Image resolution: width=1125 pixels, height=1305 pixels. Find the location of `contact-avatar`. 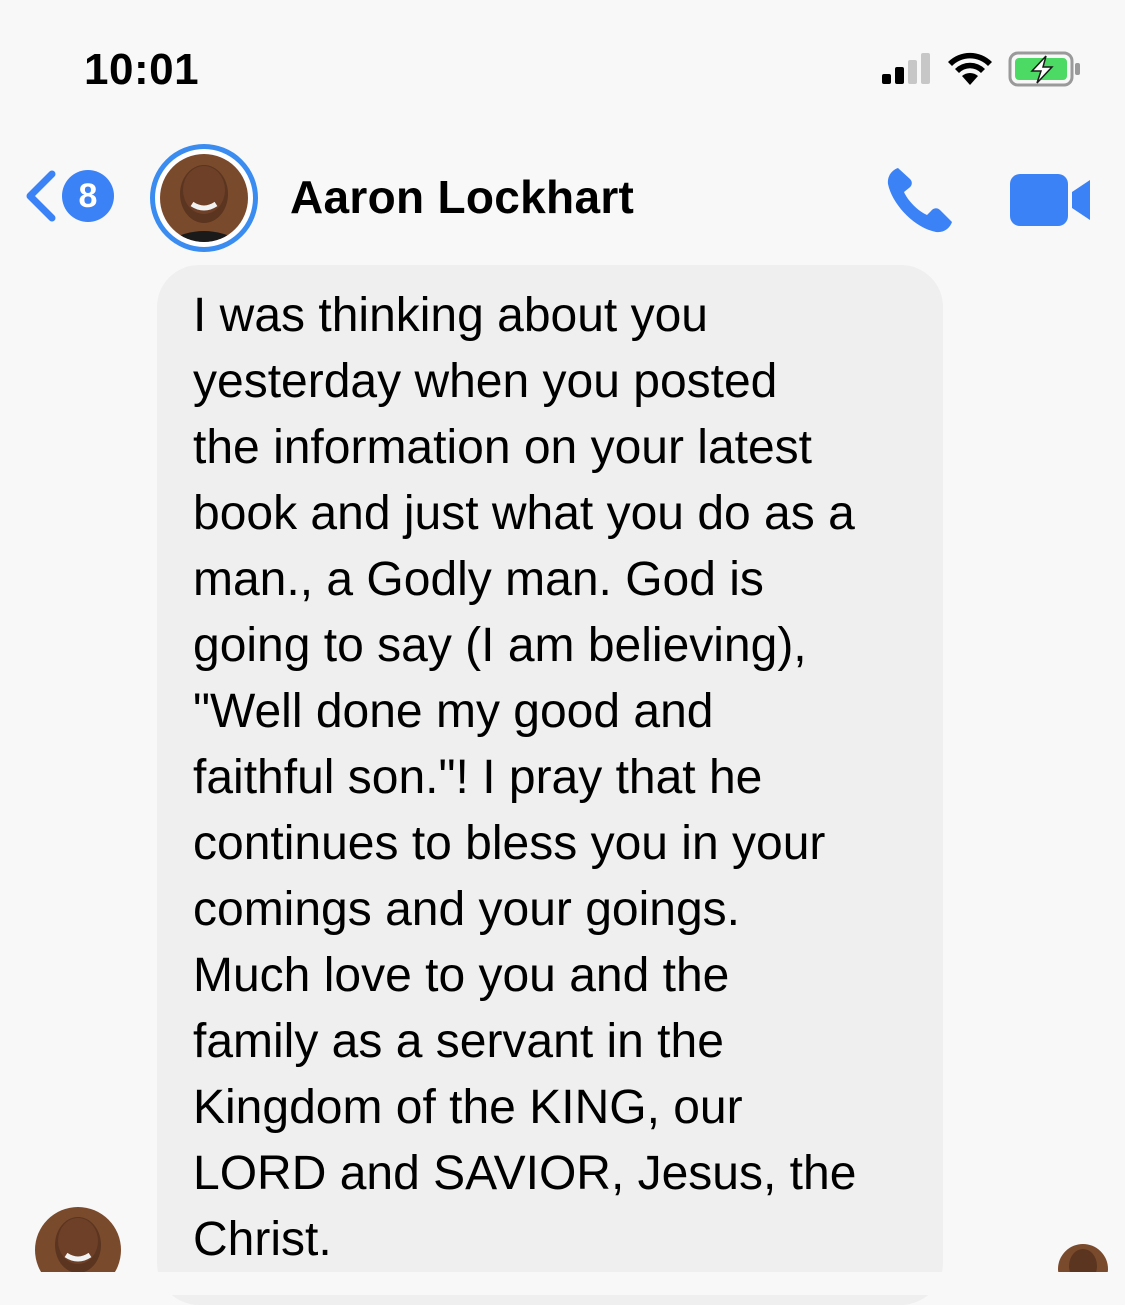

contact-avatar is located at coordinates (204, 198).